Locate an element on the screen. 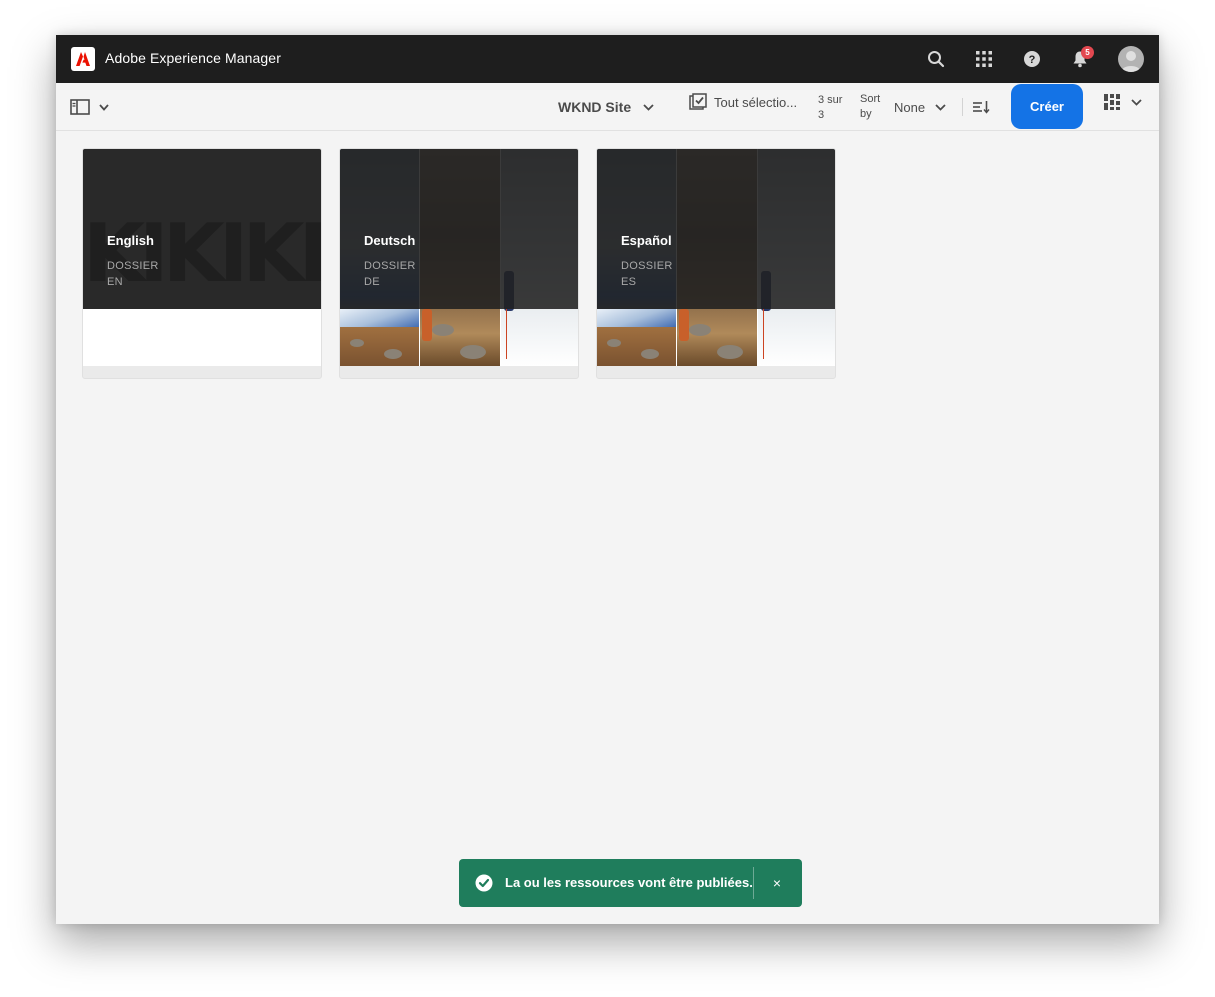 This screenshot has width=1215, height=997. card-language-code: EN is located at coordinates (115, 282).